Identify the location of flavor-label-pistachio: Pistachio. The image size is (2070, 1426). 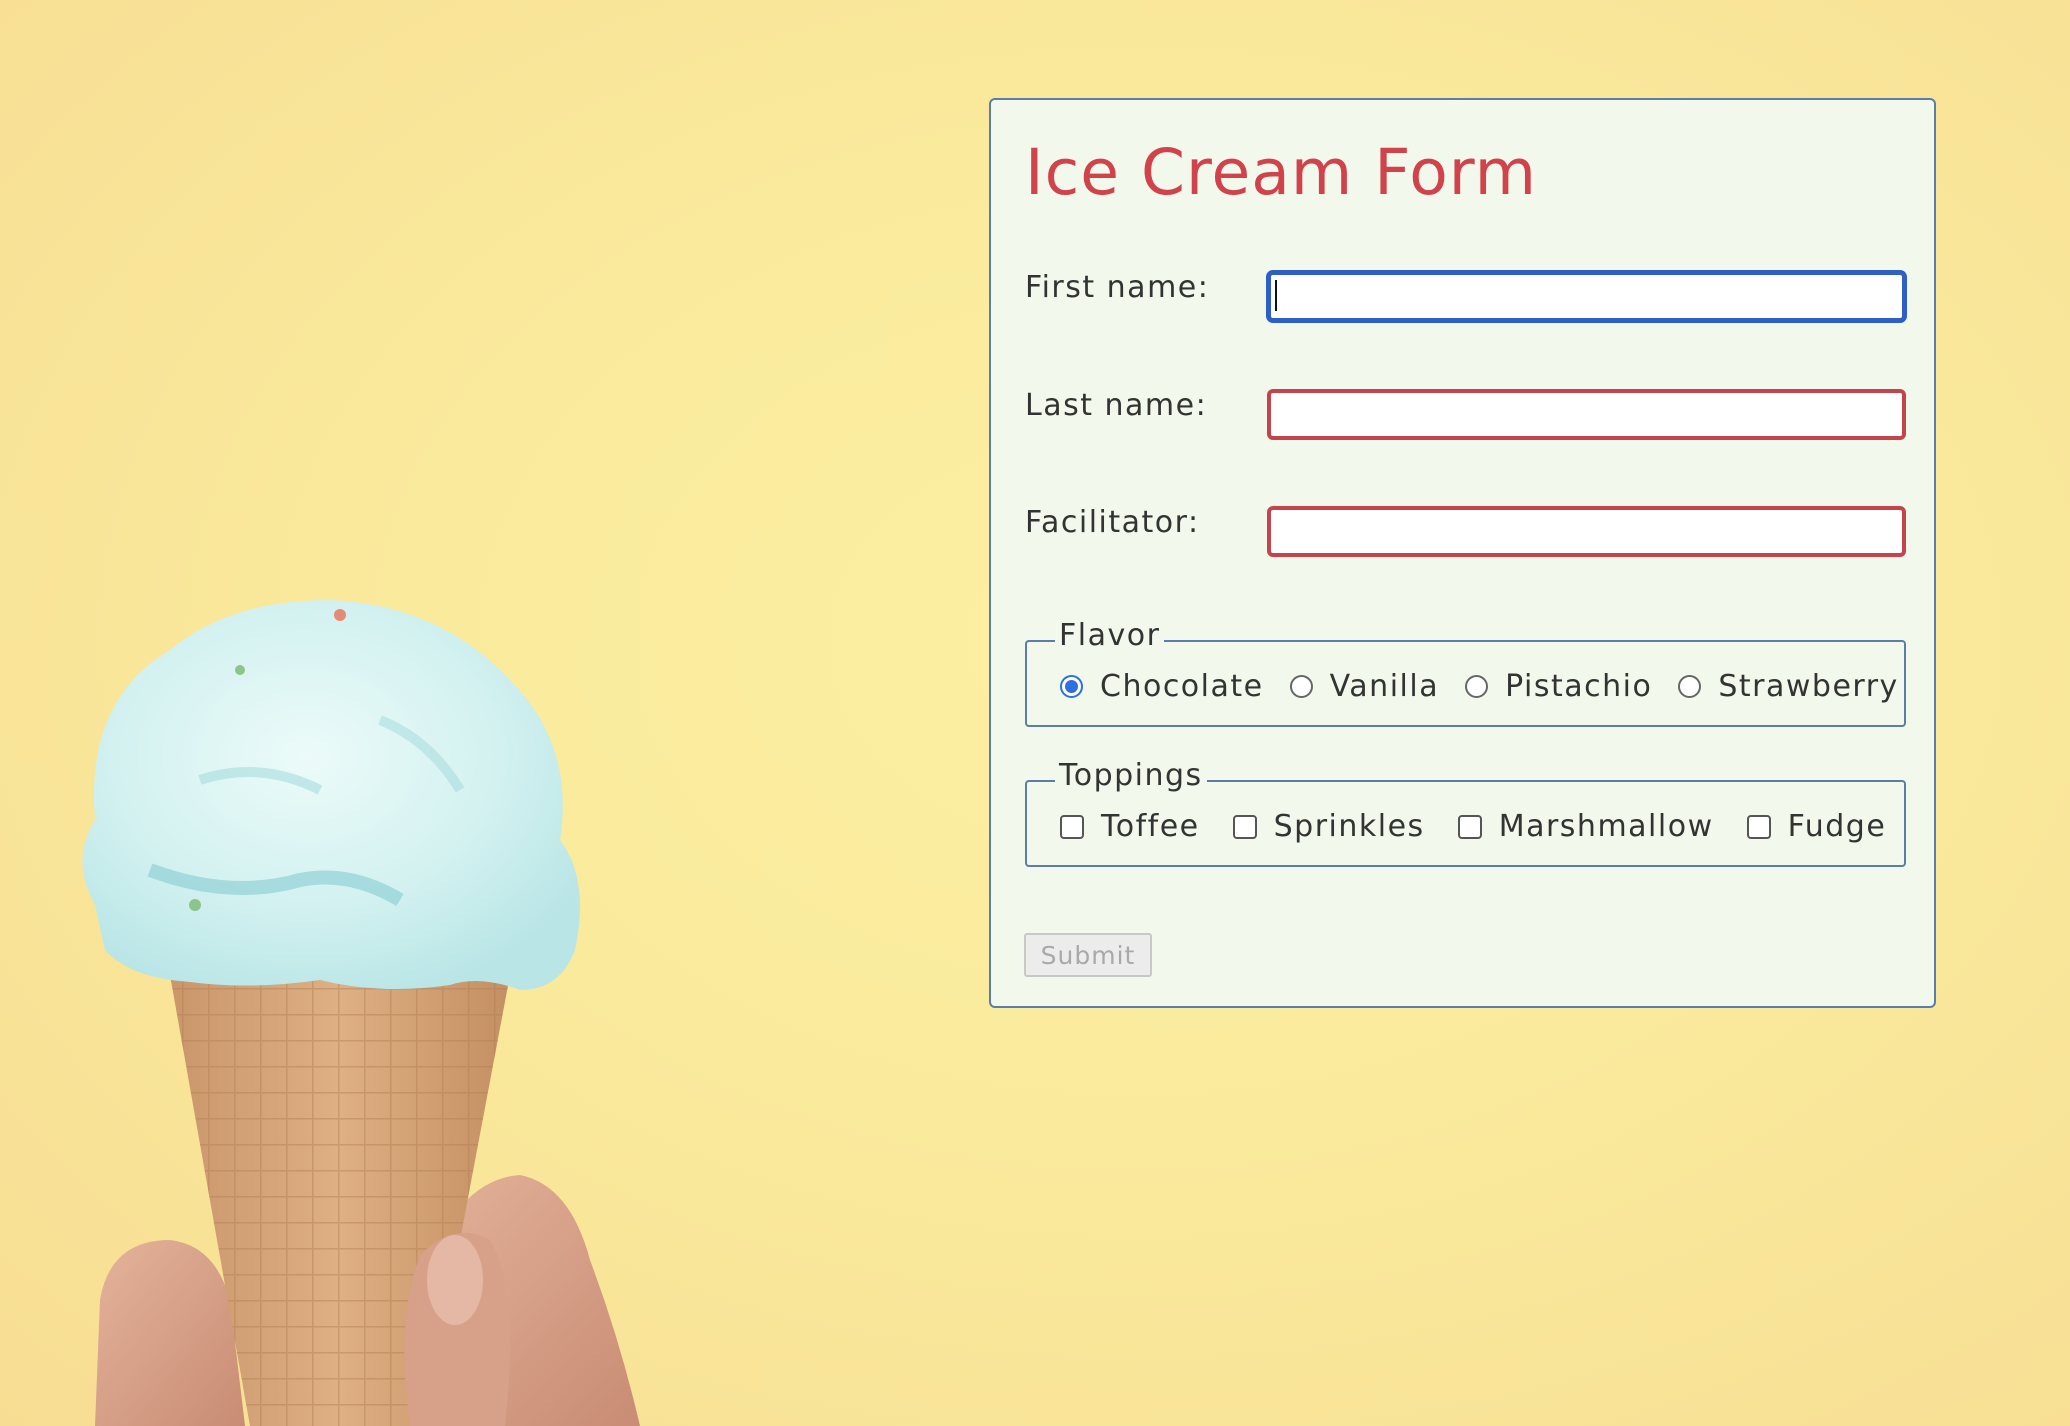
(1579, 686).